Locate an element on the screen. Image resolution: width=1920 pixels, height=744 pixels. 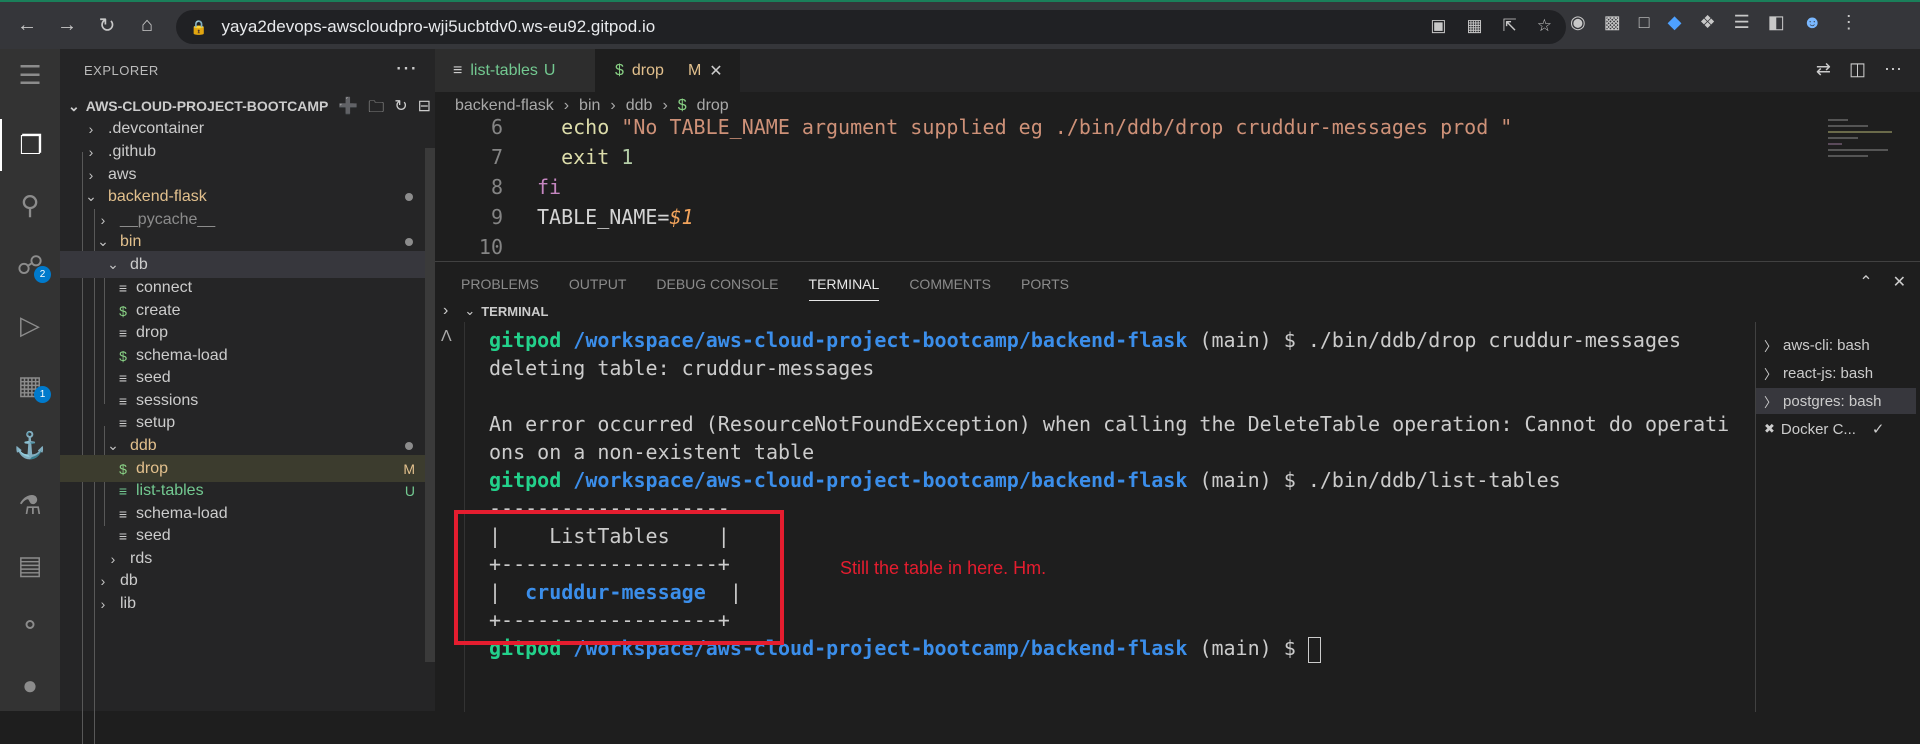
bookmark-star-icon: ☆ is located at coordinates (1544, 26).